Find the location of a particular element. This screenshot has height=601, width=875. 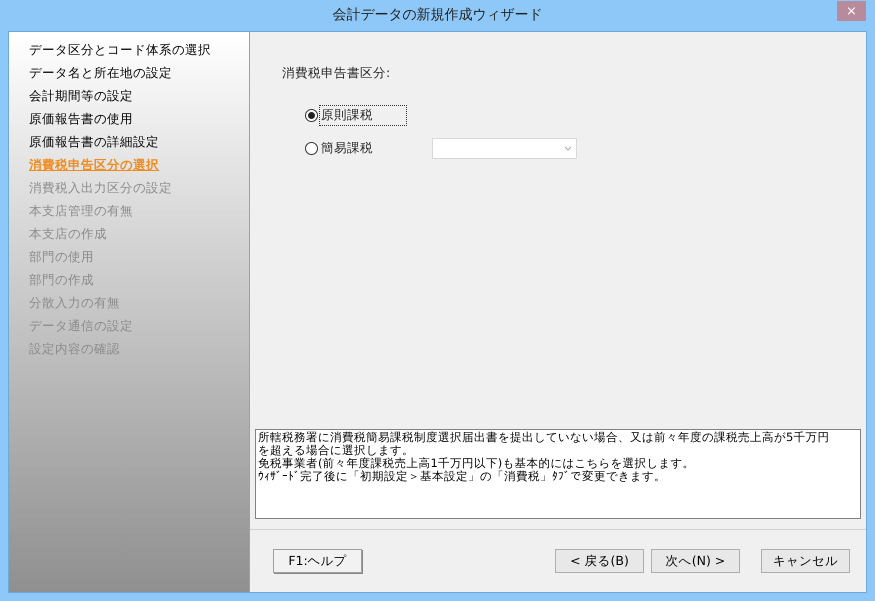

step-item: 分散入力の有無 is located at coordinates (75, 303).